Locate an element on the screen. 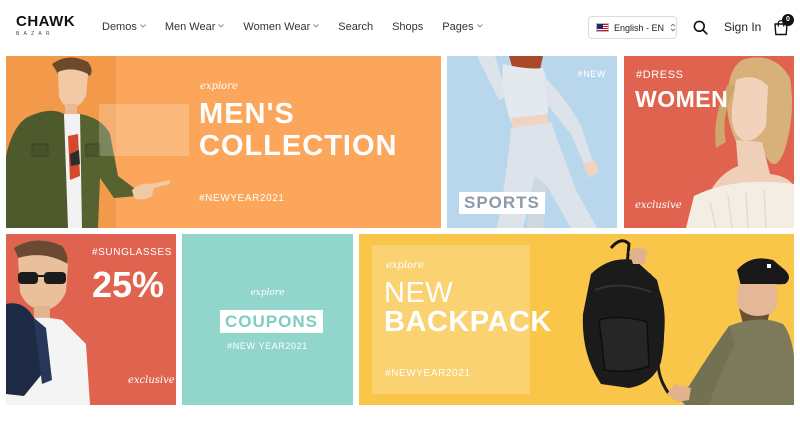 This screenshot has width=800, height=431. coupons-banner: explore COUPONS #NEW YEAR2021 is located at coordinates (267, 319).